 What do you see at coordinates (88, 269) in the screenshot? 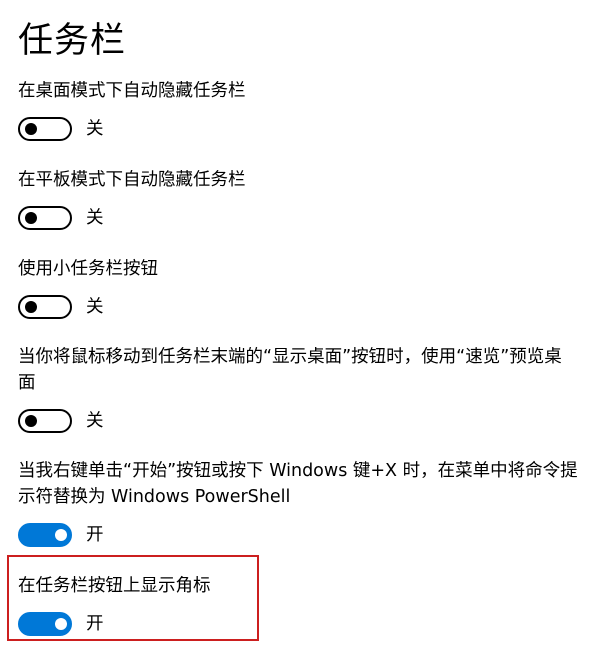
I see `setting-label: 使用小任务栏按钮` at bounding box center [88, 269].